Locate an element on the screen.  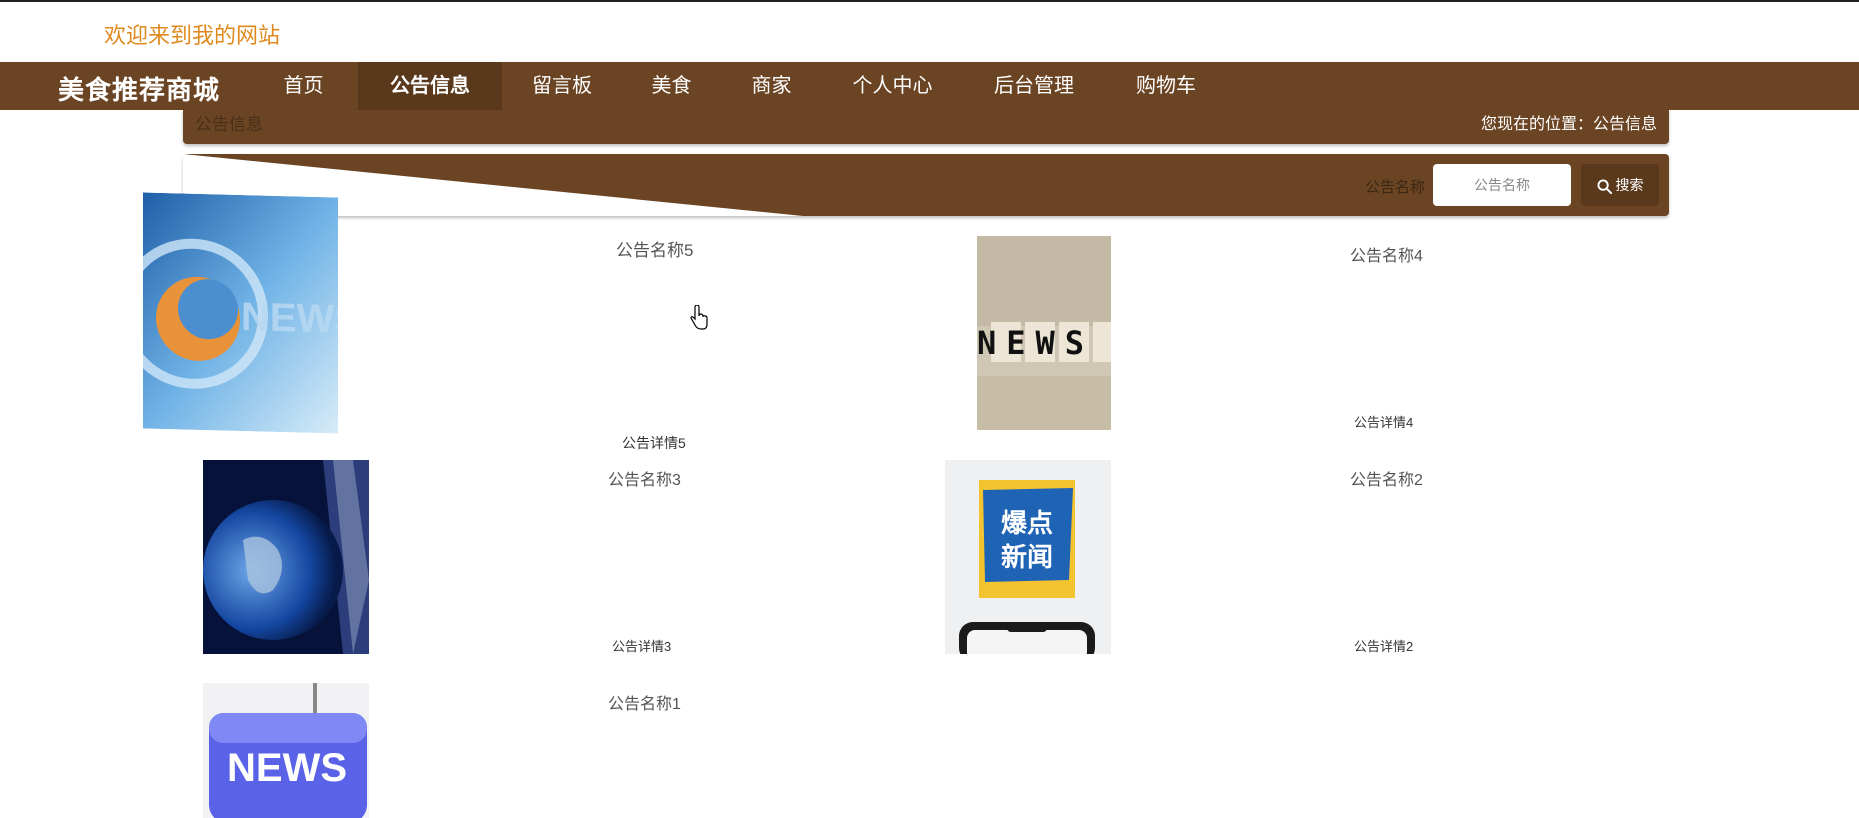
breadcrumb-location: 您现在的位置：公告信息 is located at coordinates (1568, 124).